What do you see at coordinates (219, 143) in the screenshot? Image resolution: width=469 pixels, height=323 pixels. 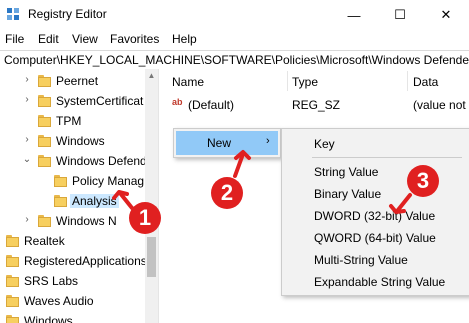 I see `menu-item-new-label: New` at bounding box center [219, 143].